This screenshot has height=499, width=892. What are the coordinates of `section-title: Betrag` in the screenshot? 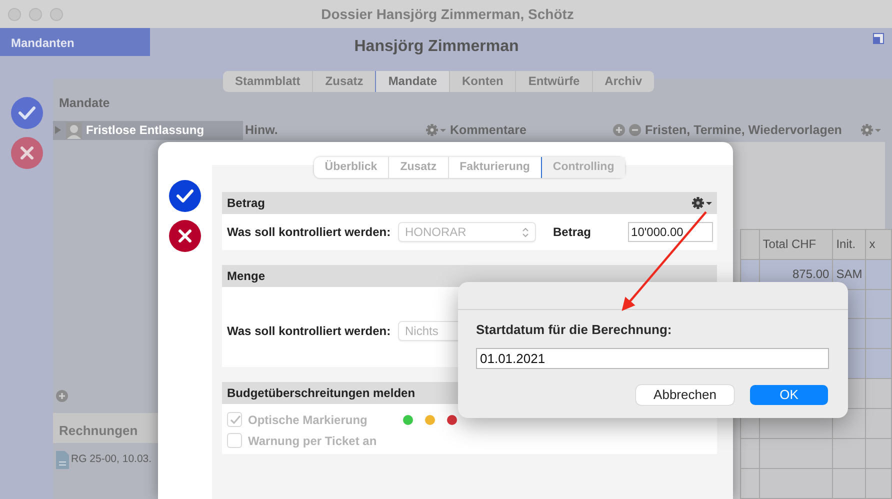 It's located at (246, 203).